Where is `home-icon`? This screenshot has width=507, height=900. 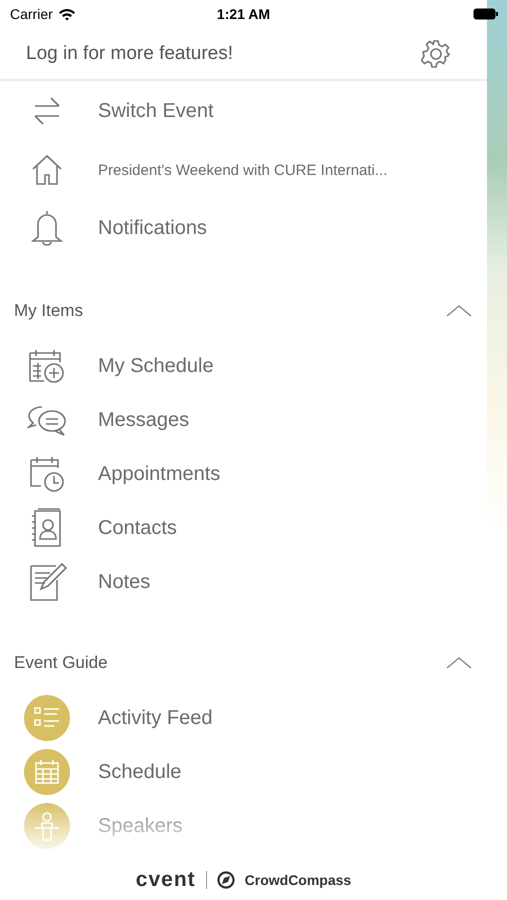 home-icon is located at coordinates (47, 170).